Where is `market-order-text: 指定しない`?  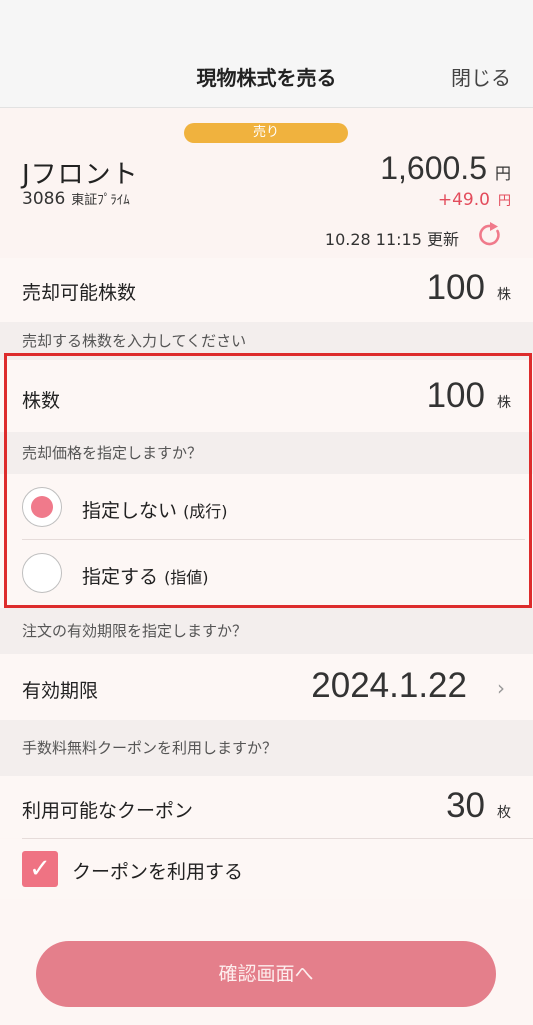 market-order-text: 指定しない is located at coordinates (130, 511).